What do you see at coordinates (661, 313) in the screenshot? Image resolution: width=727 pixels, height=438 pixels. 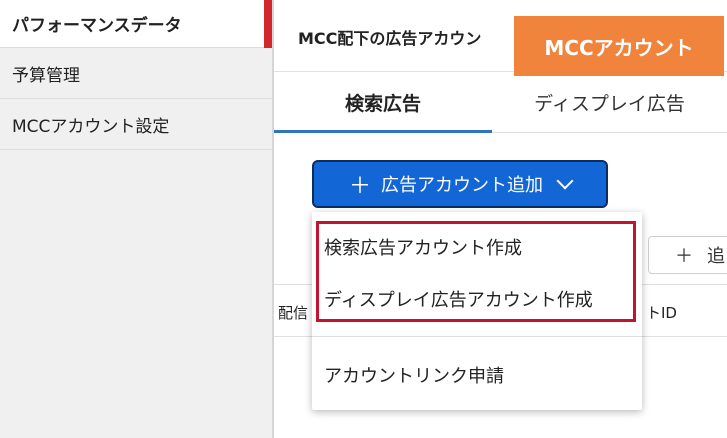 I see `table-header-id: トID` at bounding box center [661, 313].